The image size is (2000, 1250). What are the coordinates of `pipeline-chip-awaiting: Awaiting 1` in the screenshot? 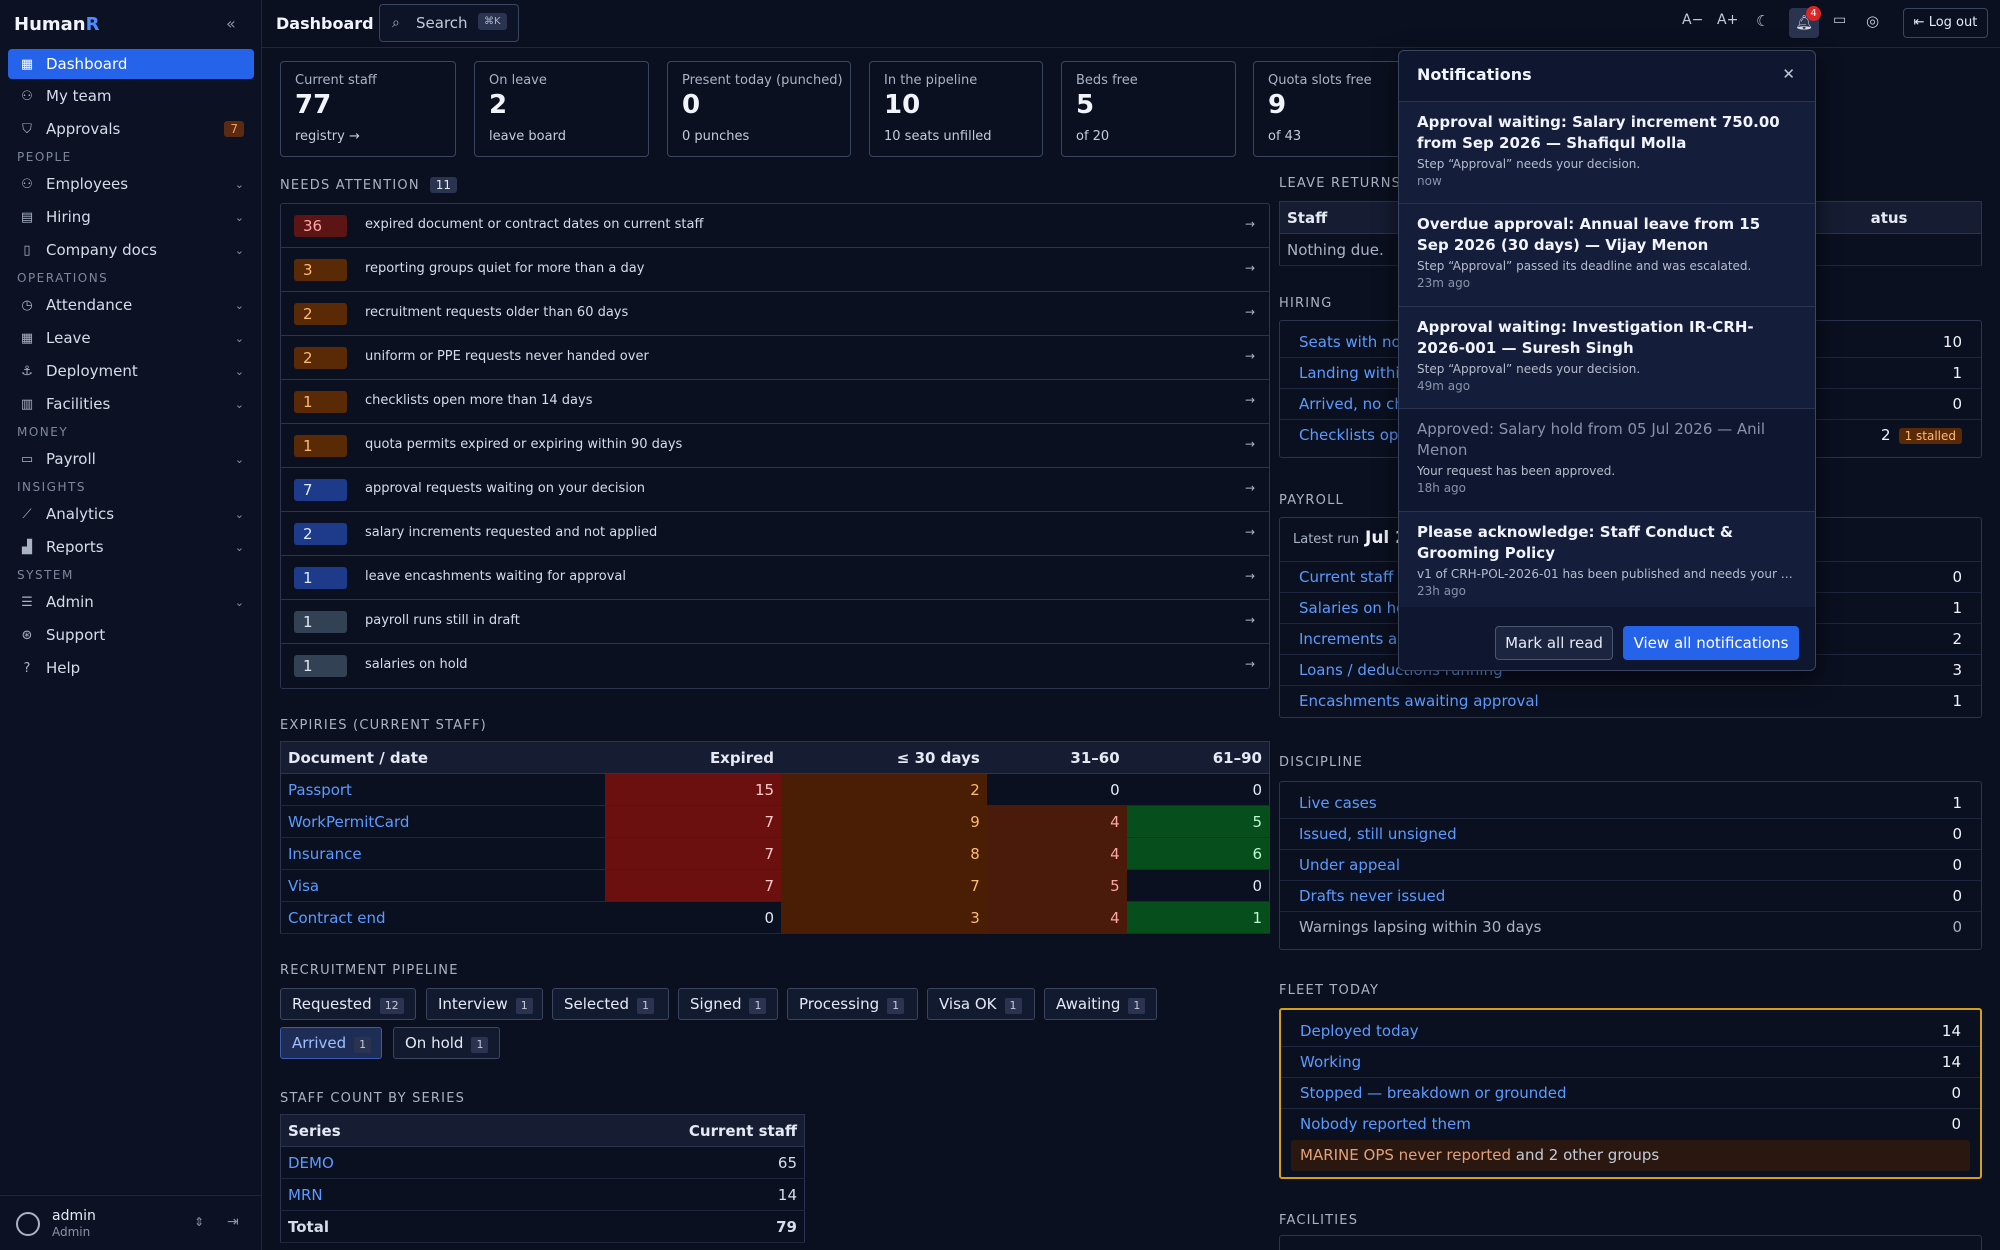 It's located at (1100, 1004).